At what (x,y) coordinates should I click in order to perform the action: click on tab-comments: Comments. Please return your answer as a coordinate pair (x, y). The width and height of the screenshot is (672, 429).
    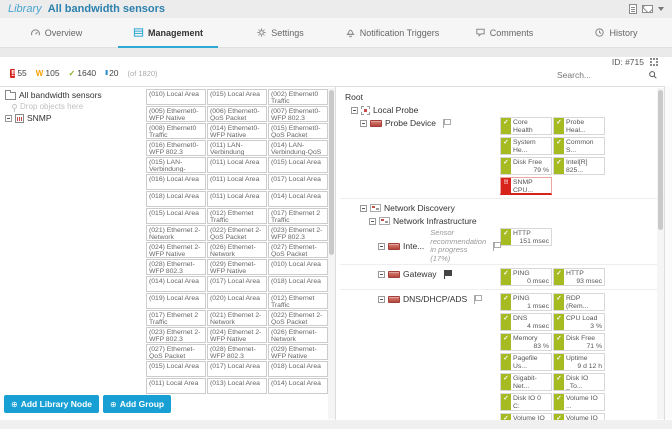
    Looking at the image, I should click on (504, 32).